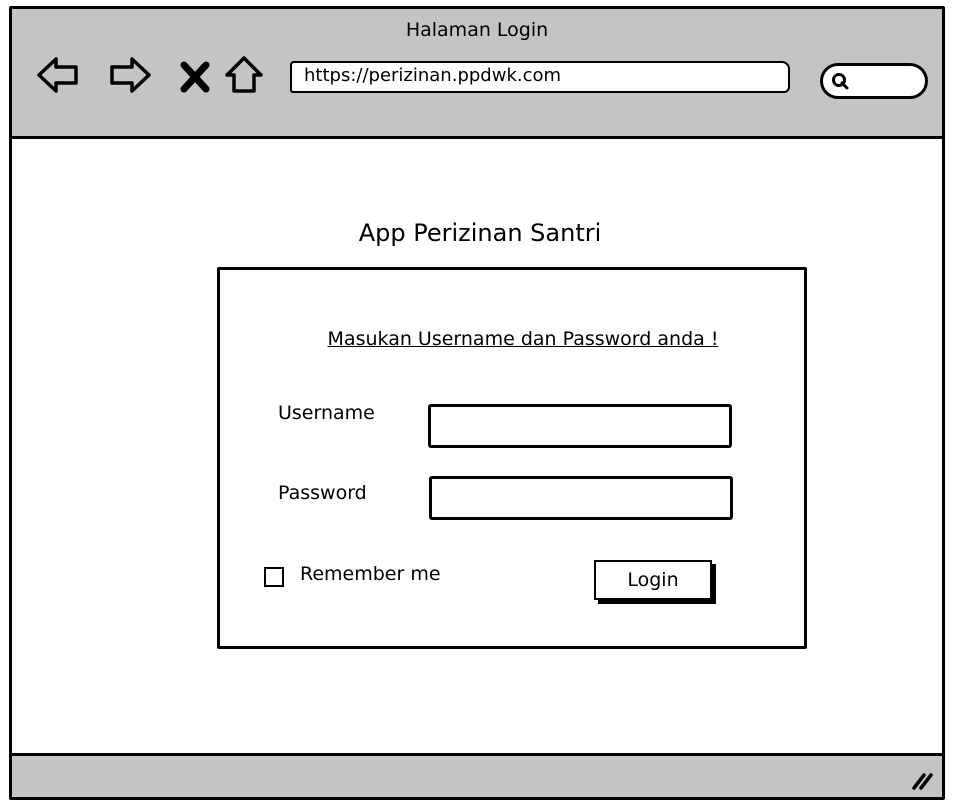 The height and width of the screenshot is (805, 957). I want to click on app-title: App Perizinan Santri, so click(480, 233).